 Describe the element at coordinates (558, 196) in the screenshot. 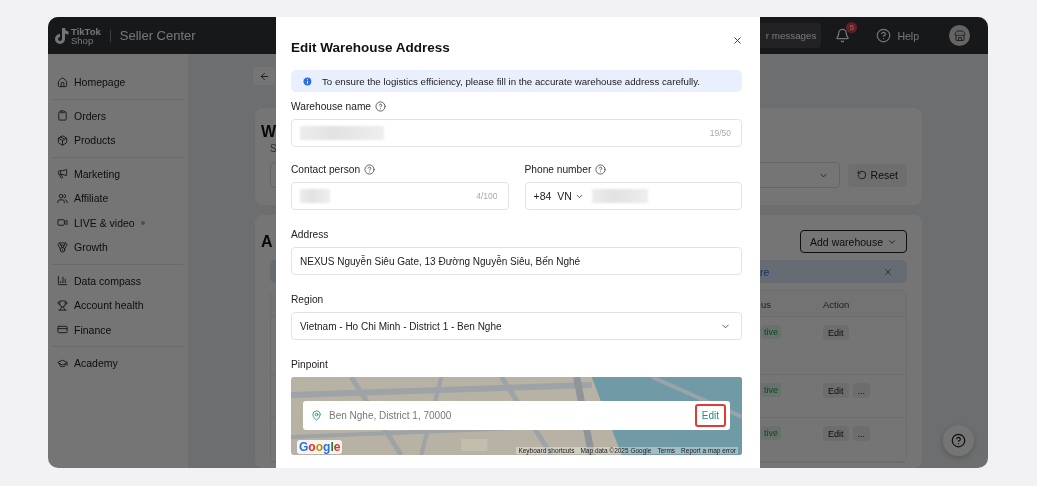

I see `country-code-select: +84 VN` at that location.